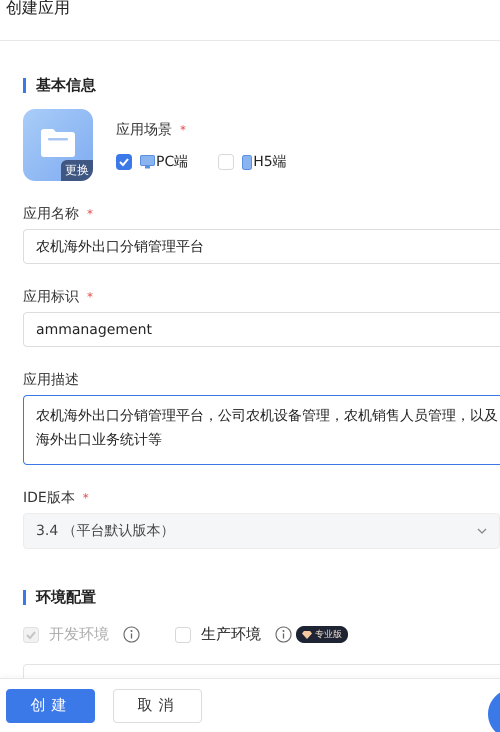 Image resolution: width=500 pixels, height=732 pixels. Describe the element at coordinates (51, 297) in the screenshot. I see `field-label: 应用标识` at that location.